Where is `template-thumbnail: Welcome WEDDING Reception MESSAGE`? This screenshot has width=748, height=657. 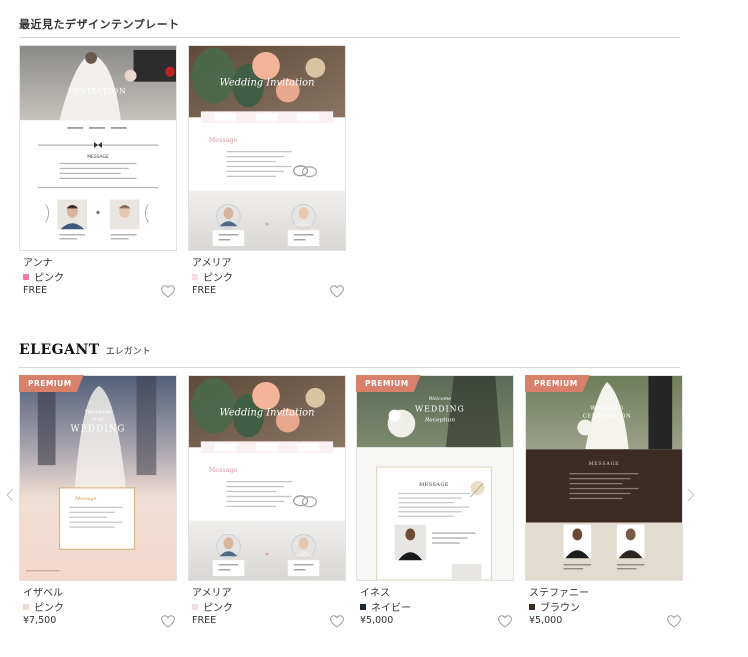 template-thumbnail: Welcome WEDDING Reception MESSAGE is located at coordinates (435, 478).